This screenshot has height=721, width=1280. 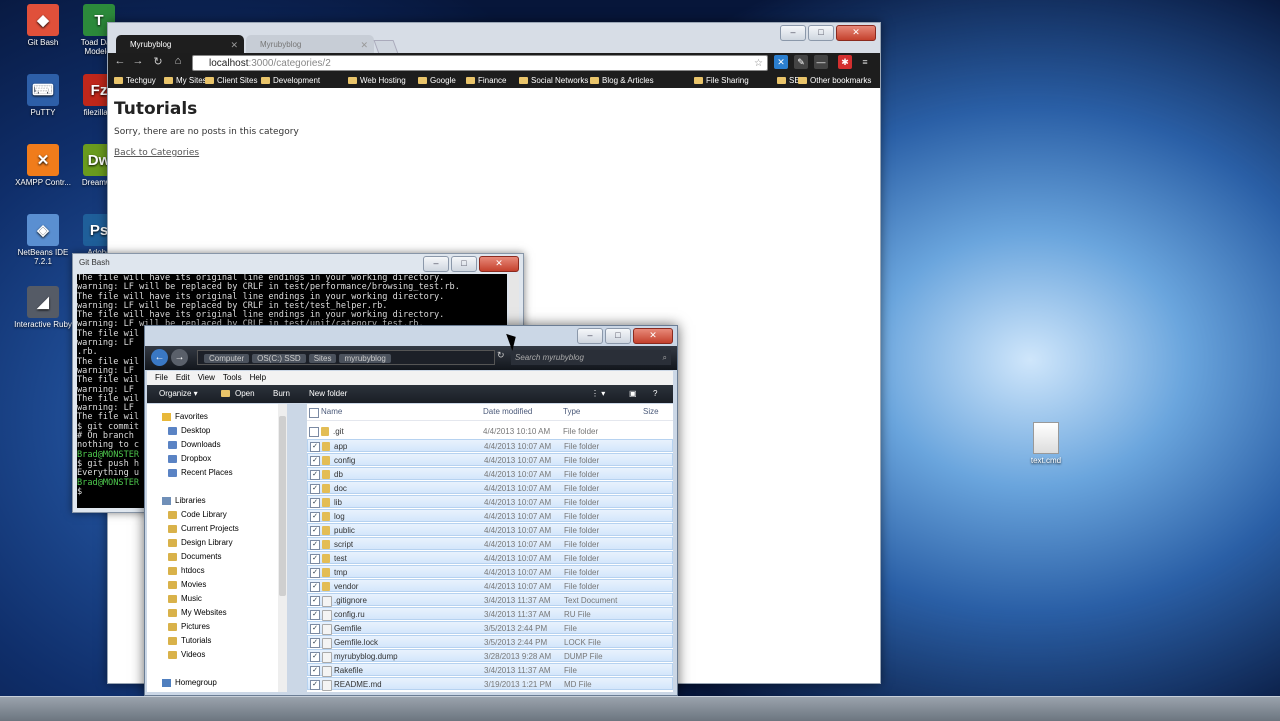 What do you see at coordinates (331, 412) in the screenshot?
I see `column-name: Name` at bounding box center [331, 412].